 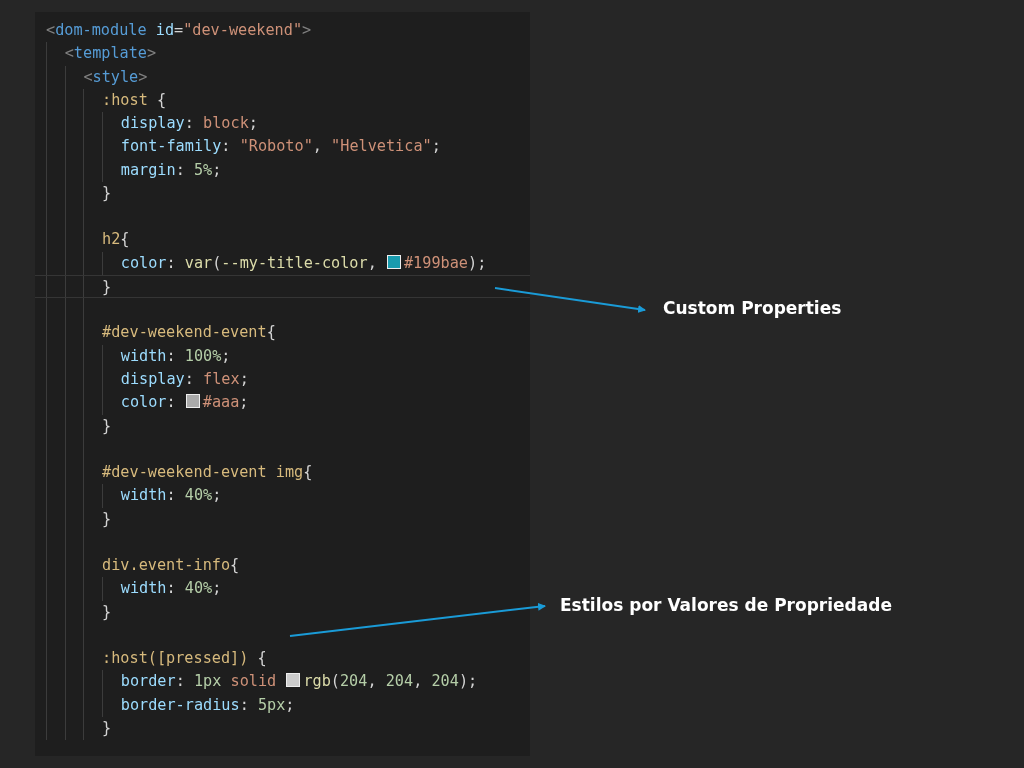 I want to click on code-line: <style>, so click(x=115, y=77).